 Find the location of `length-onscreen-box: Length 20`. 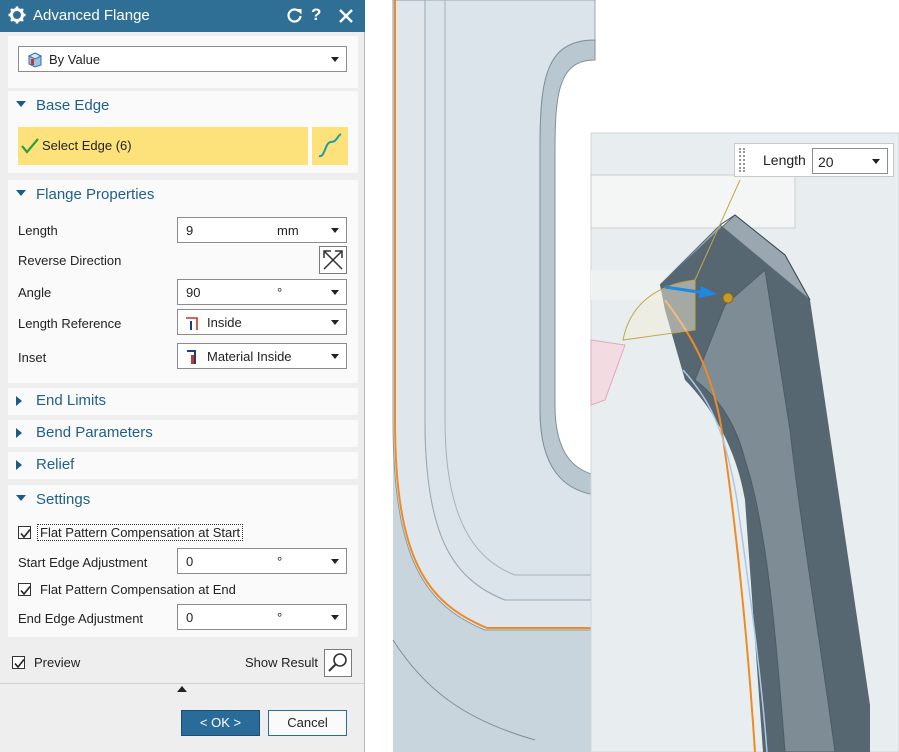

length-onscreen-box: Length 20 is located at coordinates (814, 160).